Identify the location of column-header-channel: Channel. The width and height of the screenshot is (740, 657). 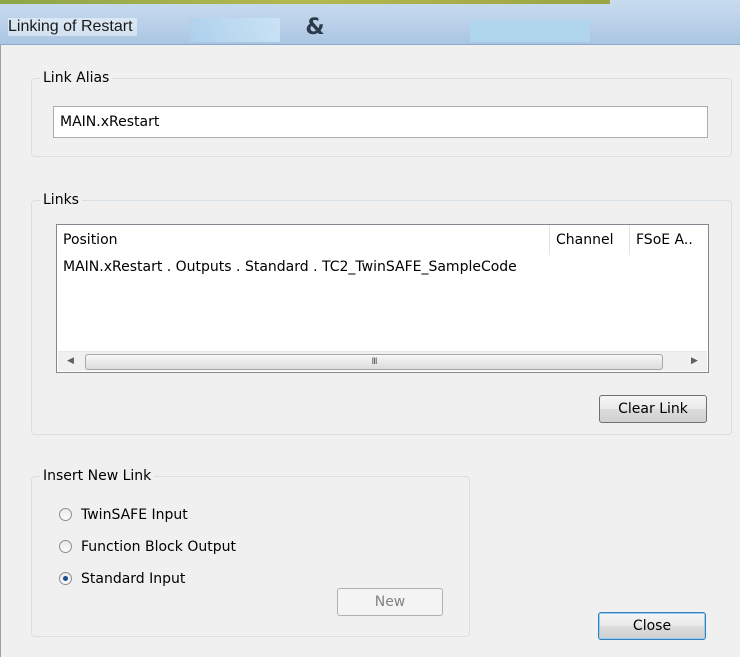
(590, 240).